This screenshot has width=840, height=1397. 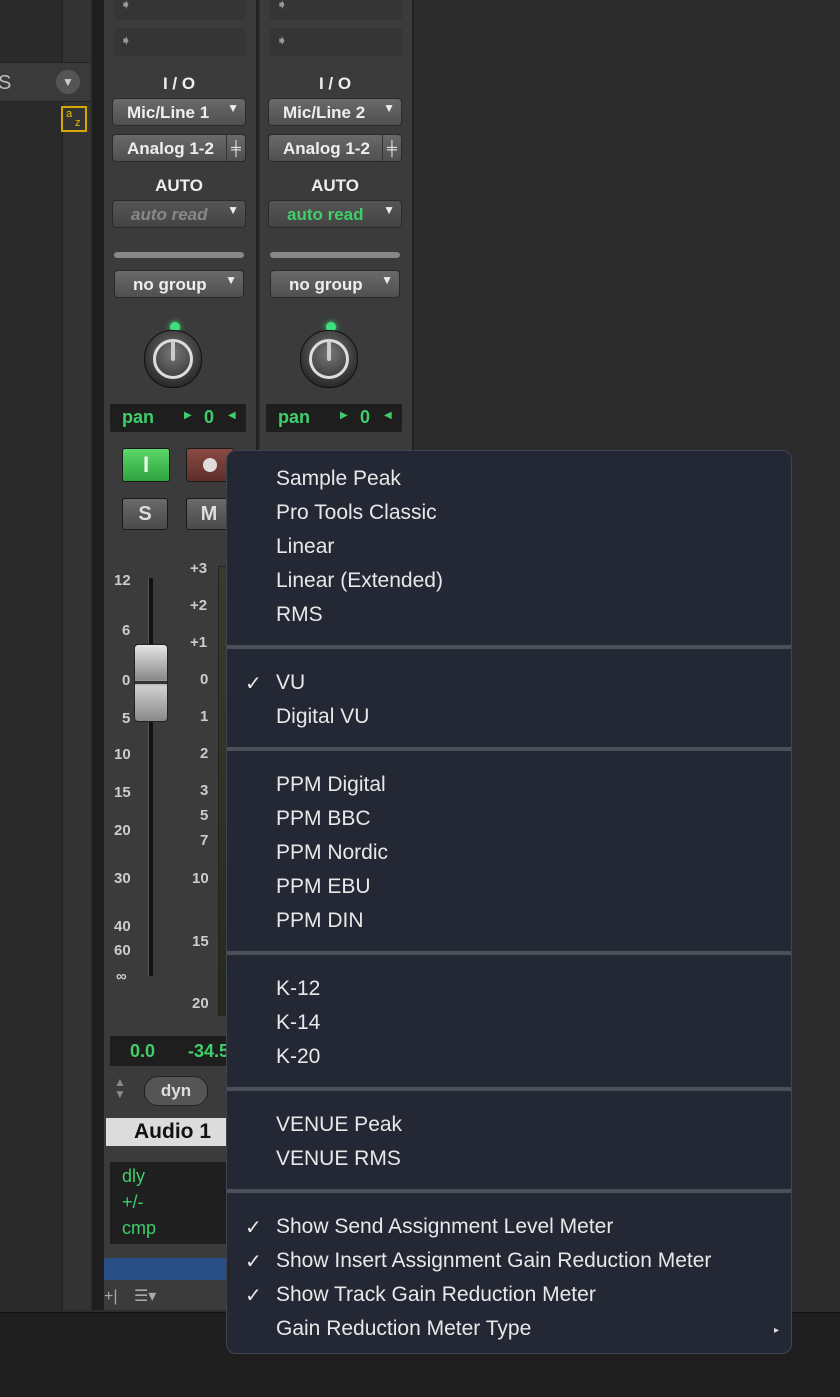 What do you see at coordinates (204, 815) in the screenshot?
I see `meter-scale-label: 5` at bounding box center [204, 815].